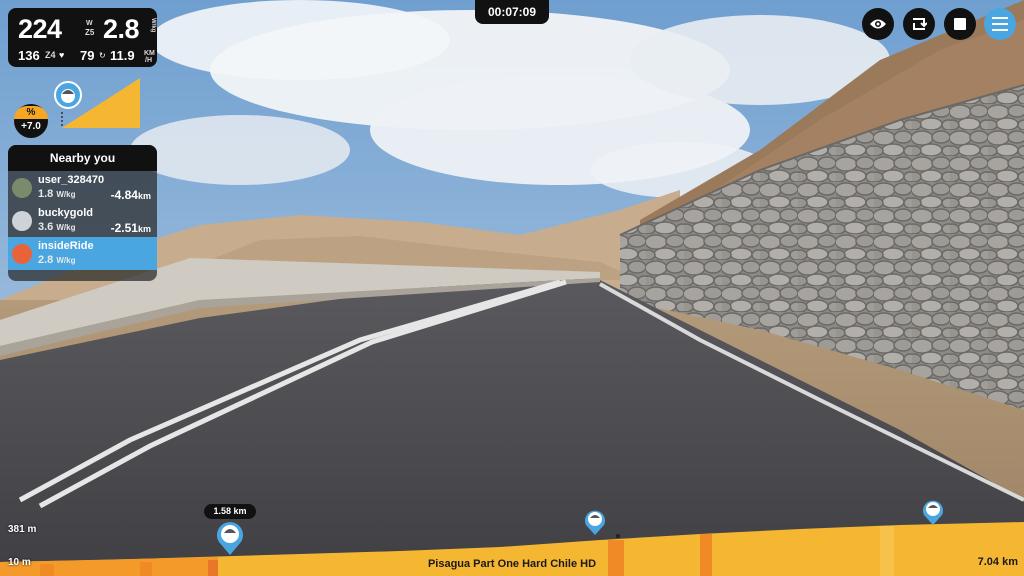  I want to click on rider-wkg: 3.6 W/kg, so click(57, 227).